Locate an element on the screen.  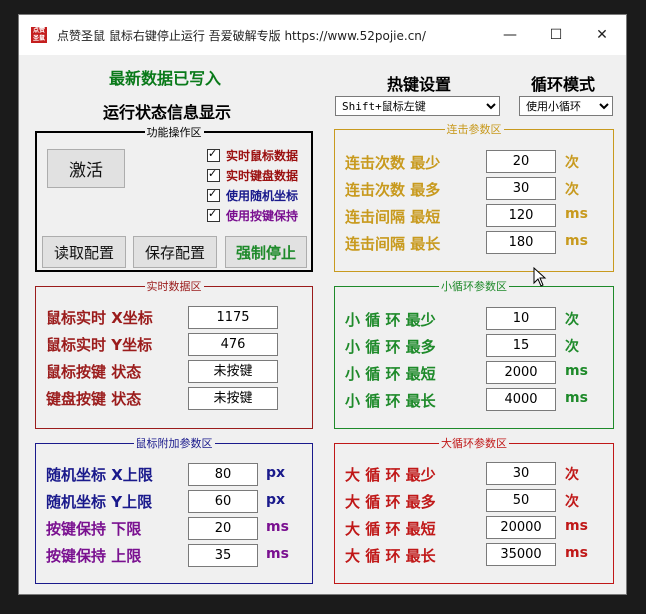
big-loop-min-input: 30 is located at coordinates (521, 473).